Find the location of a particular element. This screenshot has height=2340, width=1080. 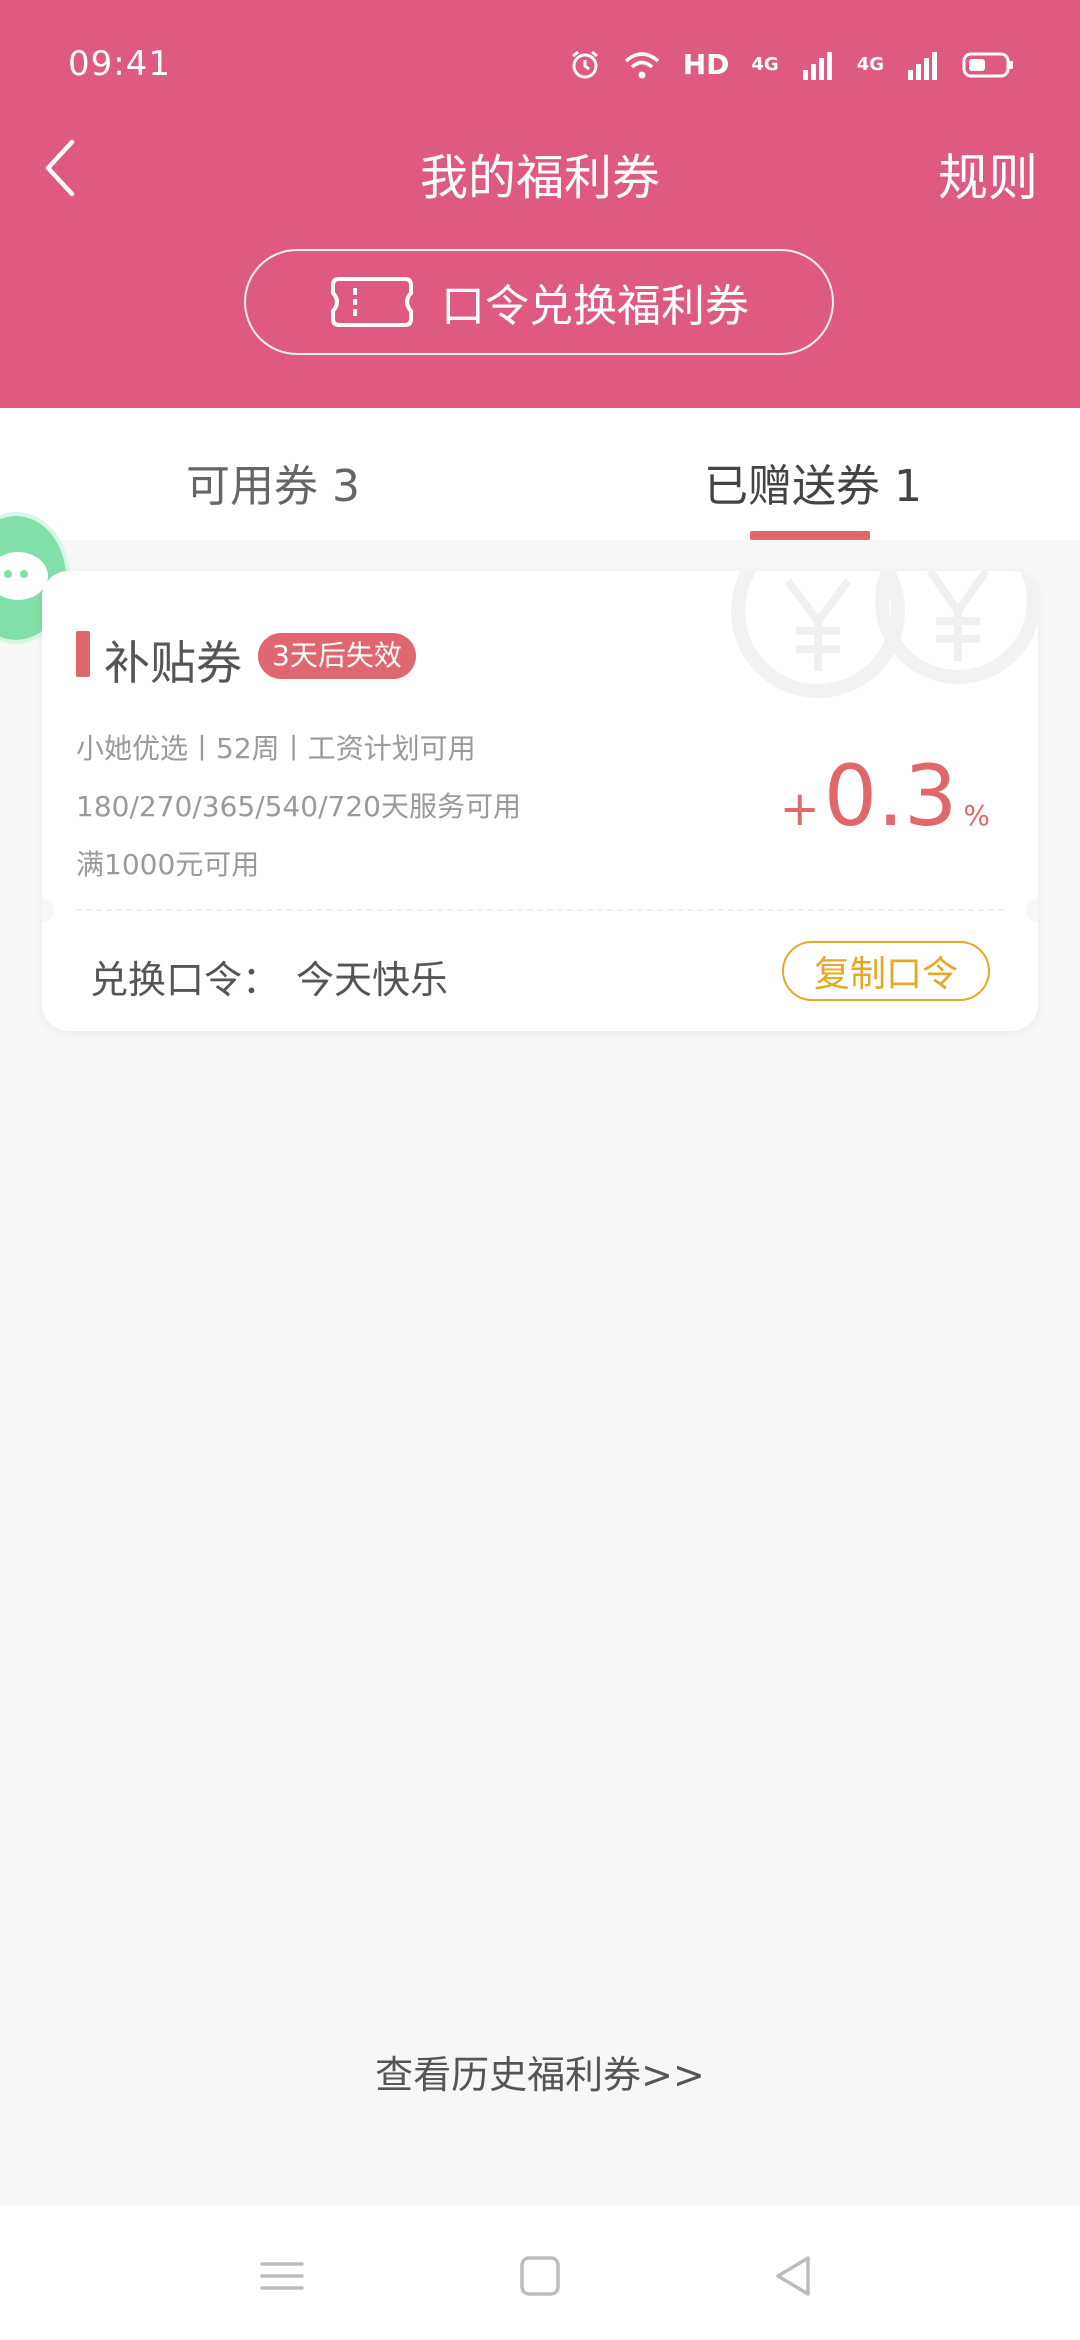

system-nav-bar is located at coordinates (540, 2273).